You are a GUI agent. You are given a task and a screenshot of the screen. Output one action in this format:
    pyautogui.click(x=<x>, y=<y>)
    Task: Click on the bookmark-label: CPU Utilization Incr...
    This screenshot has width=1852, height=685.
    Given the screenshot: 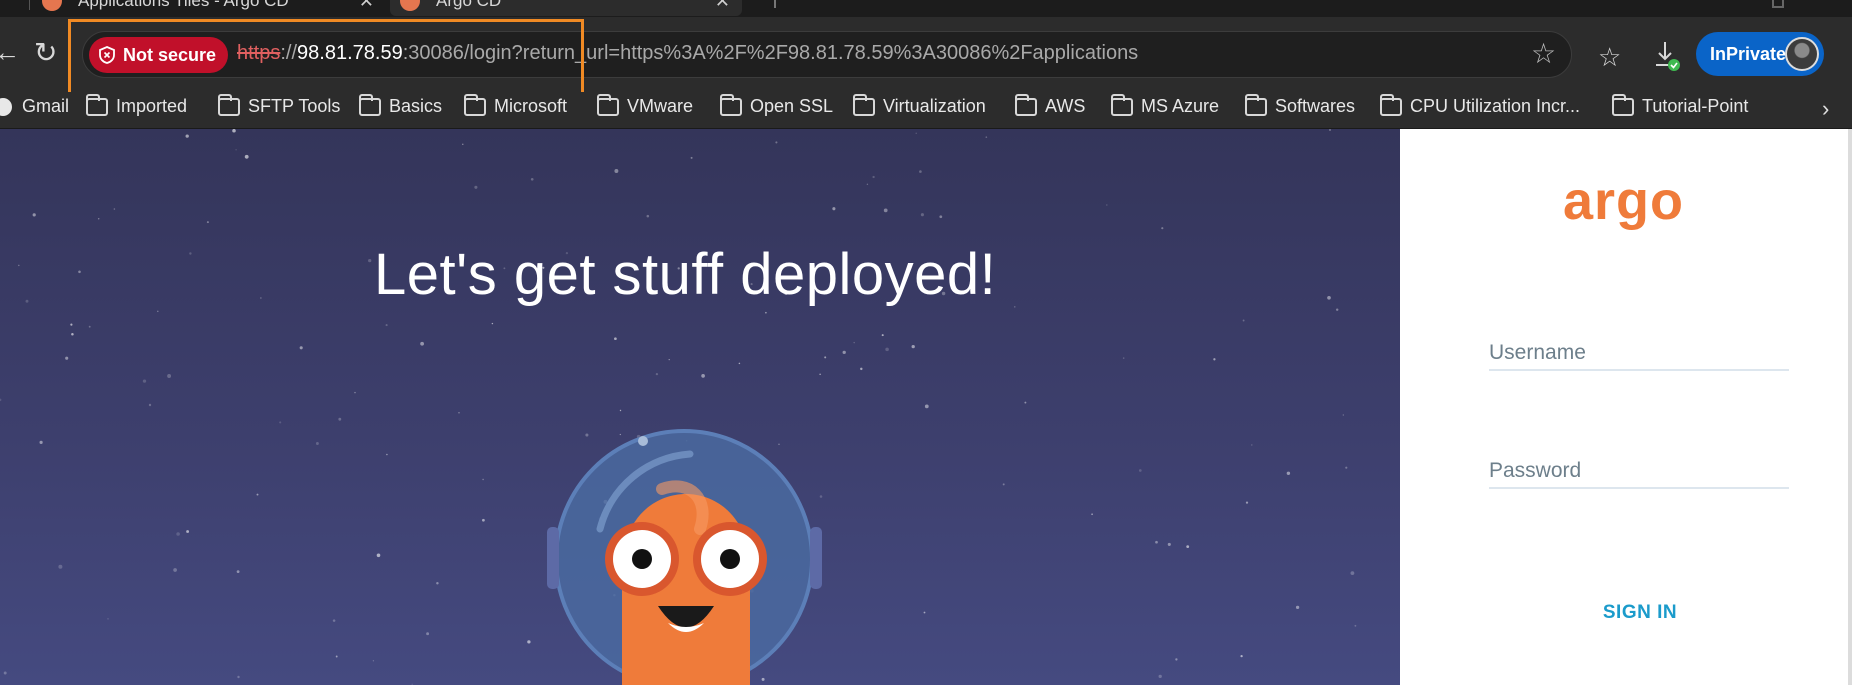 What is the action you would take?
    pyautogui.click(x=1495, y=106)
    